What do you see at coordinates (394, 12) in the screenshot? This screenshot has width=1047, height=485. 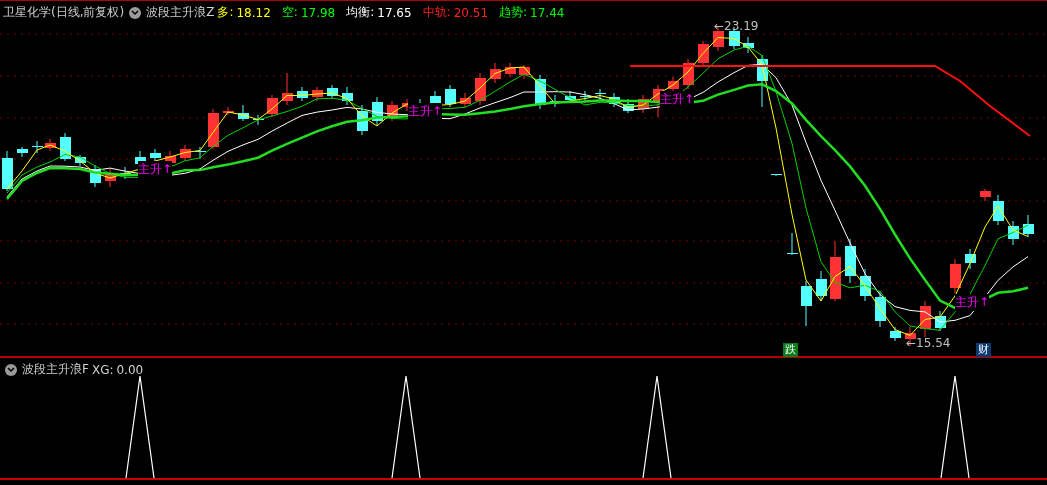 I see `indicator-value: 17.65` at bounding box center [394, 12].